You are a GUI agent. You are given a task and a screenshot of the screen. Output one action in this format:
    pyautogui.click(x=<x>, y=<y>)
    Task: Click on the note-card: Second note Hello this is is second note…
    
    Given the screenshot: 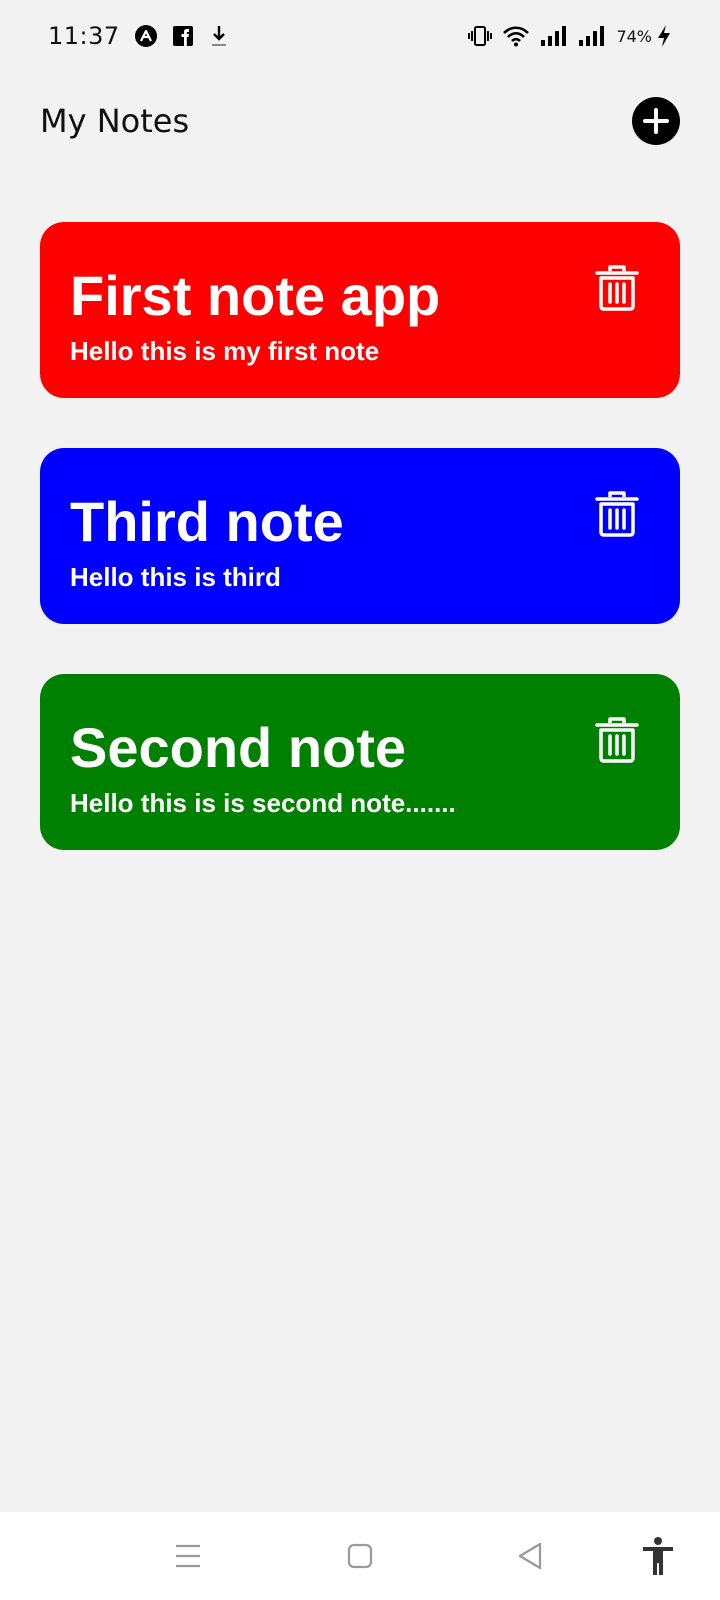 What is the action you would take?
    pyautogui.click(x=360, y=762)
    